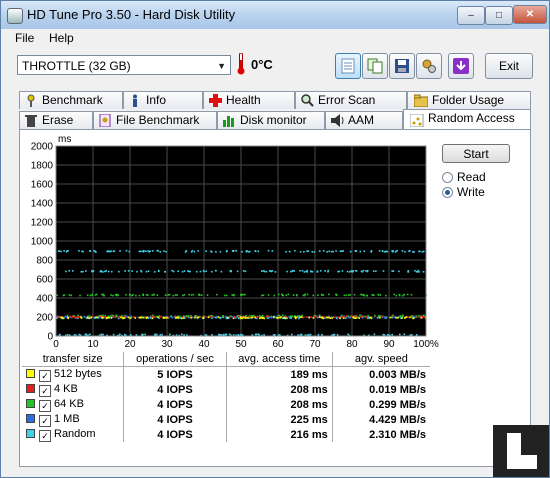  I want to click on tab-health: Health, so click(249, 100).